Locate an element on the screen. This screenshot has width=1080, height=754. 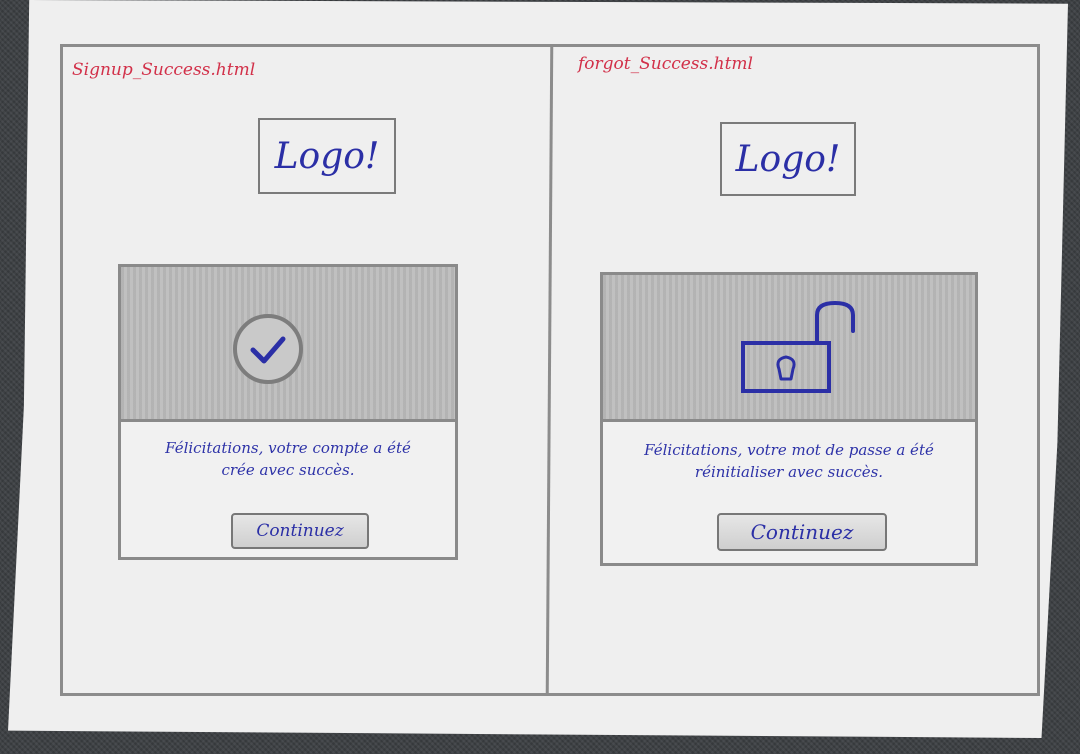
right-message-line1: Félicitations, votre mot de passe a été is located at coordinates (789, 450).